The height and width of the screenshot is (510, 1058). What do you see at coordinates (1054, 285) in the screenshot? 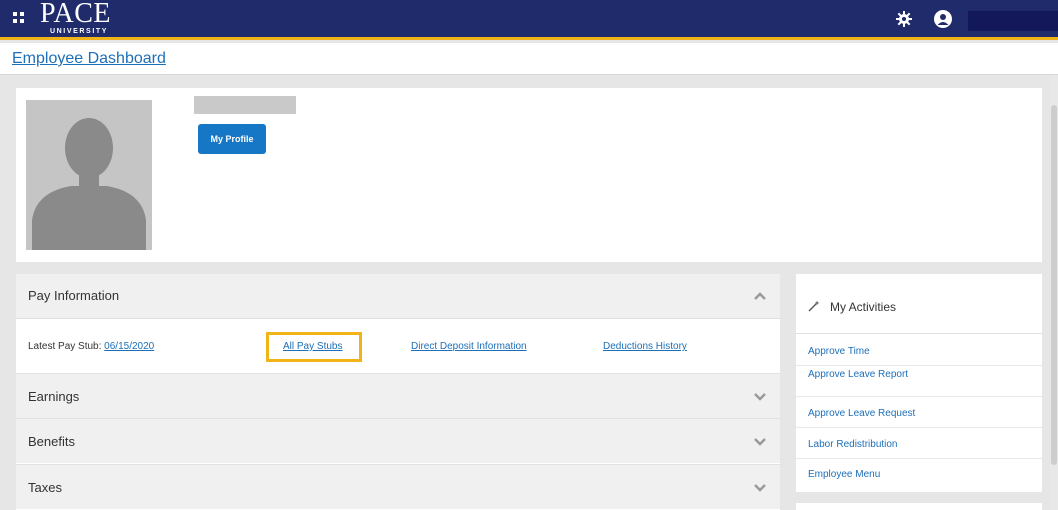
I see `scrollbar-thumb` at bounding box center [1054, 285].